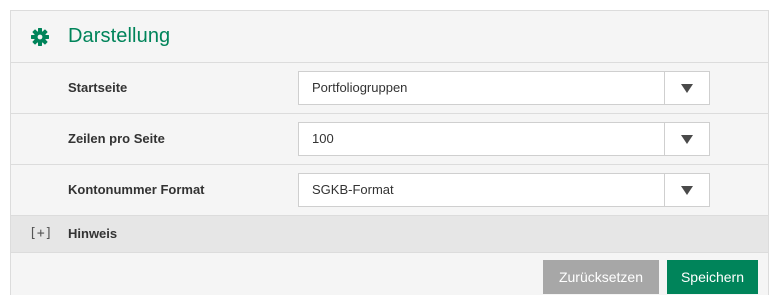 This screenshot has width=770, height=296. Describe the element at coordinates (504, 88) in the screenshot. I see `startseite-select: Portfoliogruppen` at that location.